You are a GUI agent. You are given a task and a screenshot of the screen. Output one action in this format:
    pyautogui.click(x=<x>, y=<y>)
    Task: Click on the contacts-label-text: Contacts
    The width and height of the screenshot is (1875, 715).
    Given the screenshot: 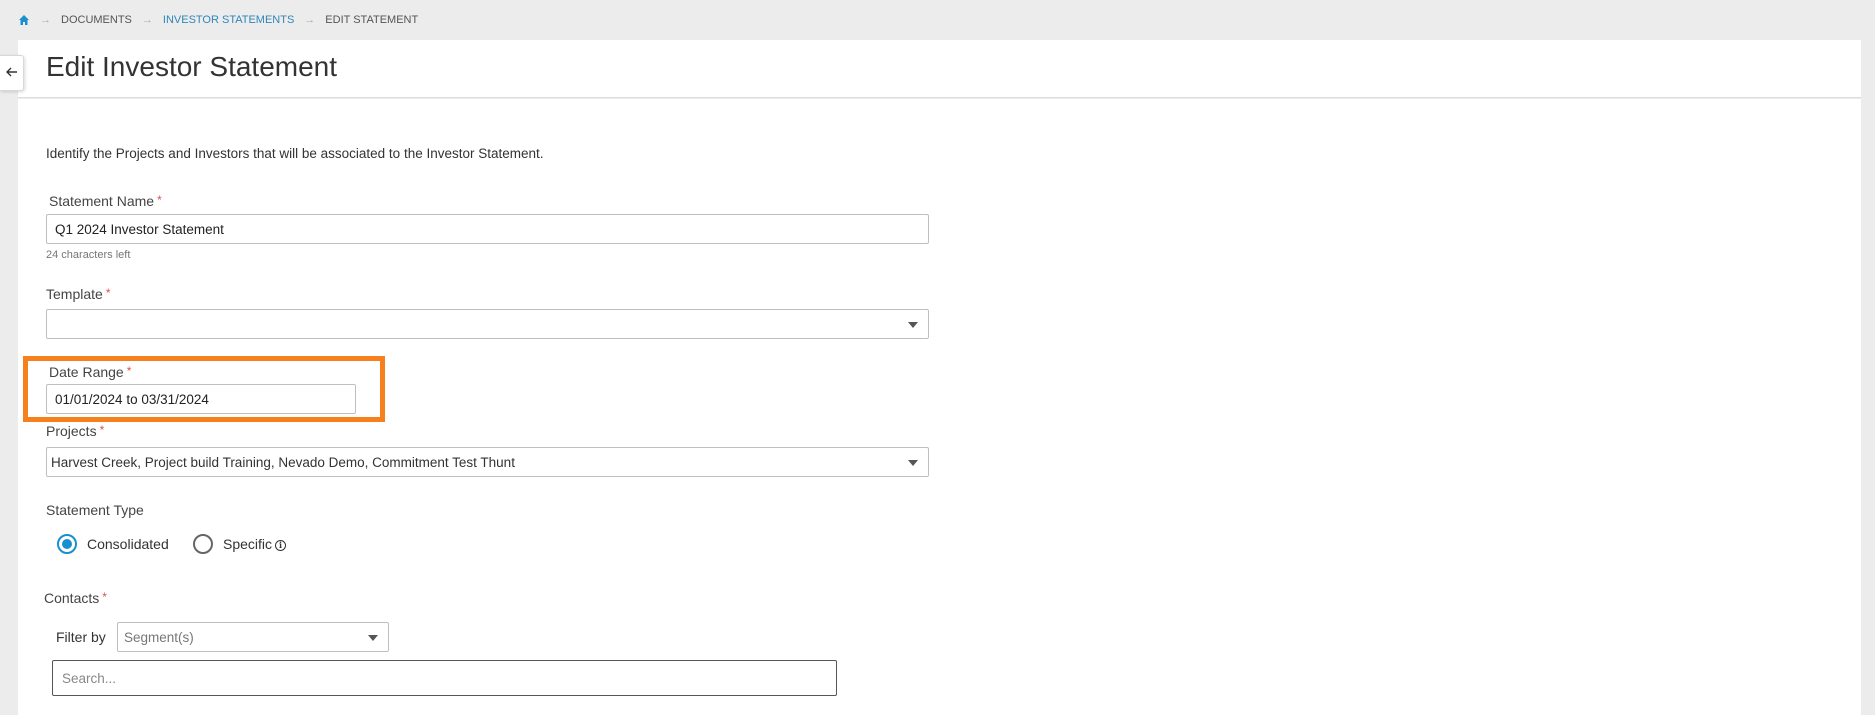 What is the action you would take?
    pyautogui.click(x=72, y=598)
    